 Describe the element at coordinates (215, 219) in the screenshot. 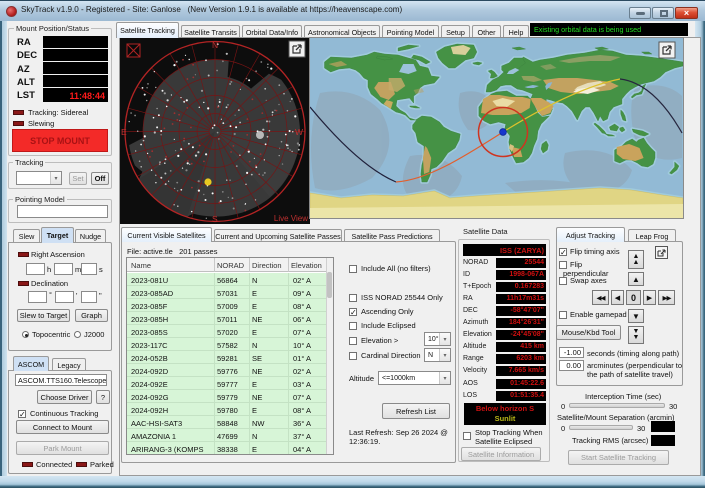

I see `svg-text: S` at that location.